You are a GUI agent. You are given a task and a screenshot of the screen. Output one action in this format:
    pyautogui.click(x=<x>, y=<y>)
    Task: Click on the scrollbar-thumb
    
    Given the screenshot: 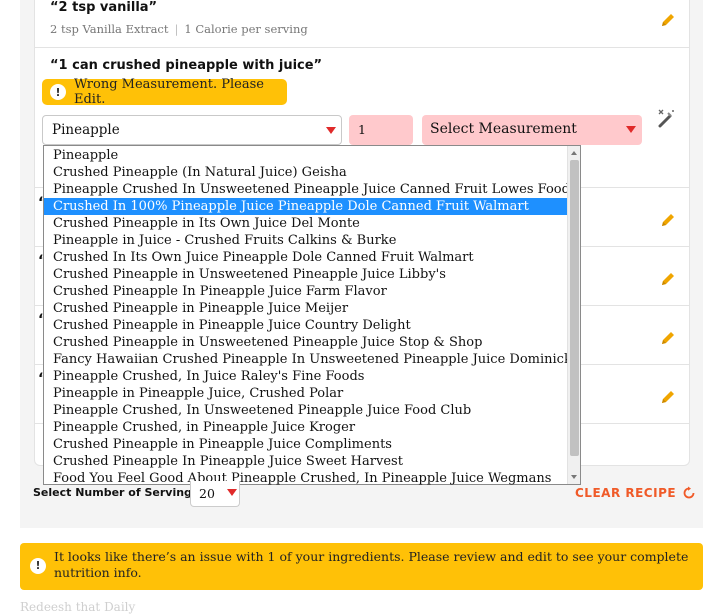 What is the action you would take?
    pyautogui.click(x=574, y=308)
    